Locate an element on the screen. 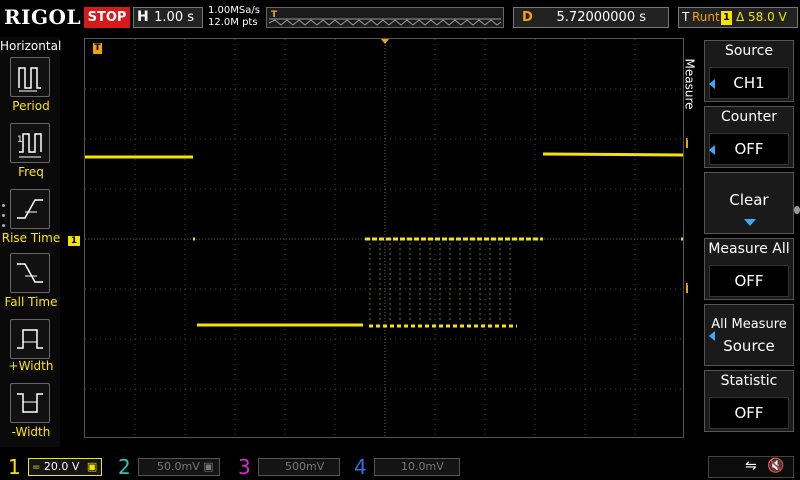 The image size is (800, 480). negative-width-icon is located at coordinates (30, 403).